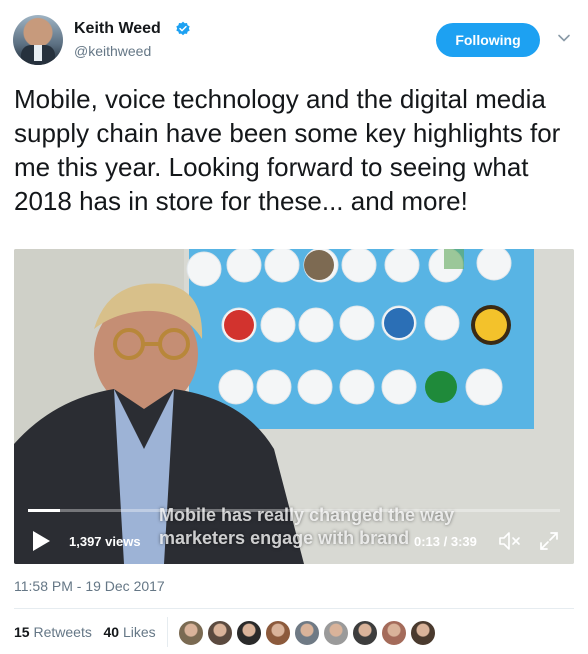 The image size is (588, 654). Describe the element at coordinates (183, 28) in the screenshot. I see `verified-badge-icon` at that location.